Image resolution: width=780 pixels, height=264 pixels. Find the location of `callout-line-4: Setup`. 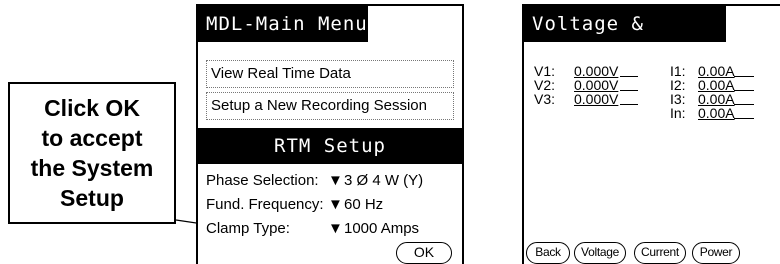

callout-line-4: Setup is located at coordinates (92, 198).